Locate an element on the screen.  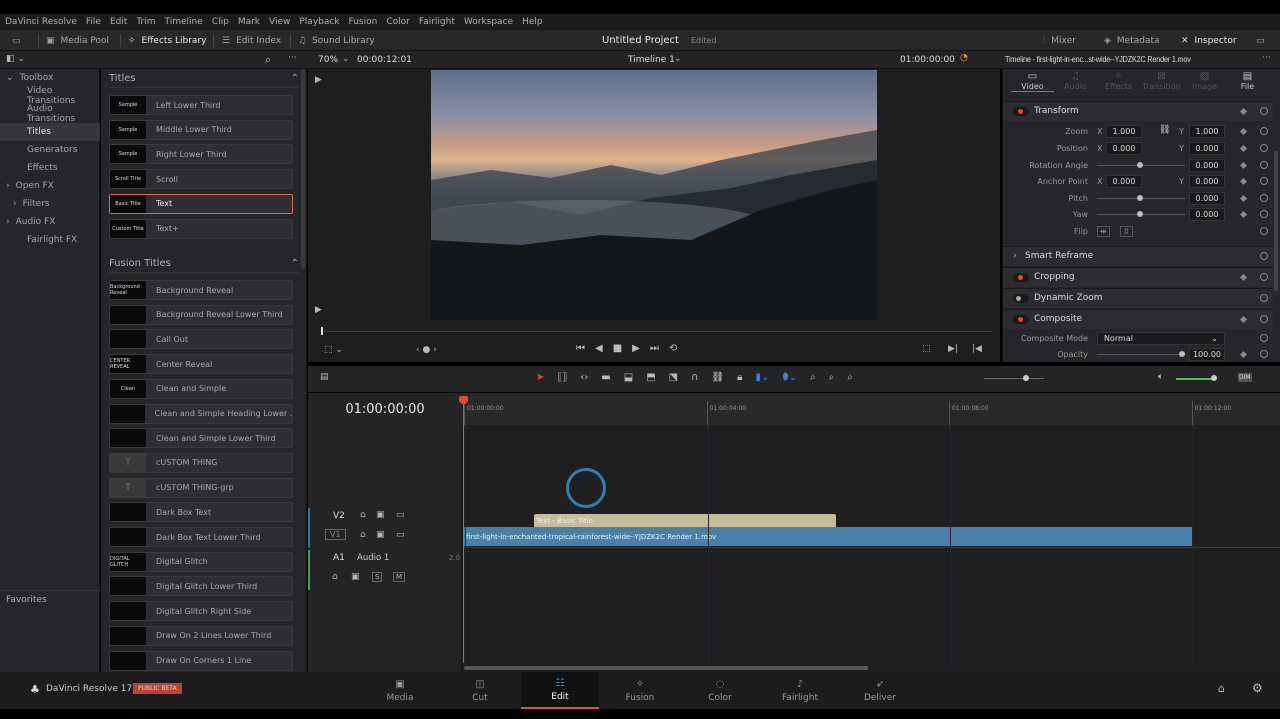
play-reverse-icon: ◀ is located at coordinates (599, 348).